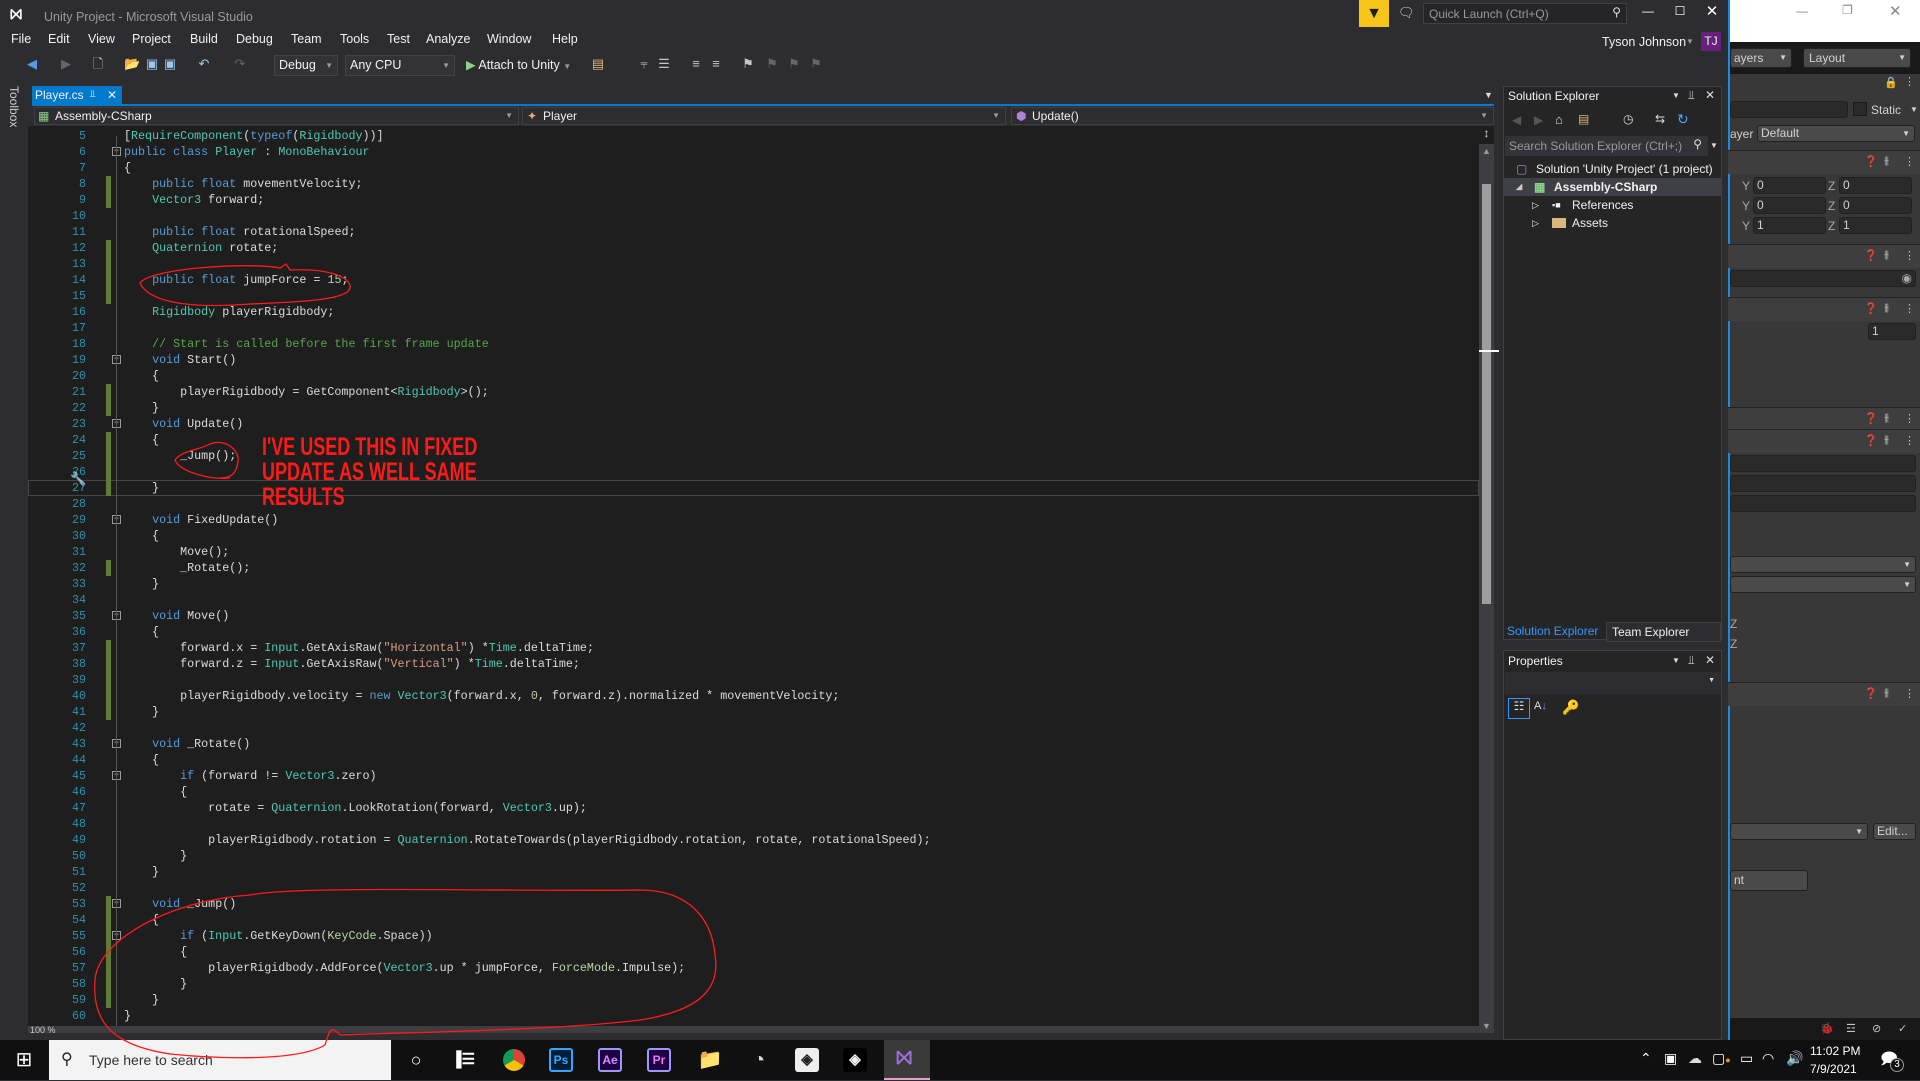 The image size is (1920, 1081). I want to click on undo-icon: ↶, so click(204, 64).